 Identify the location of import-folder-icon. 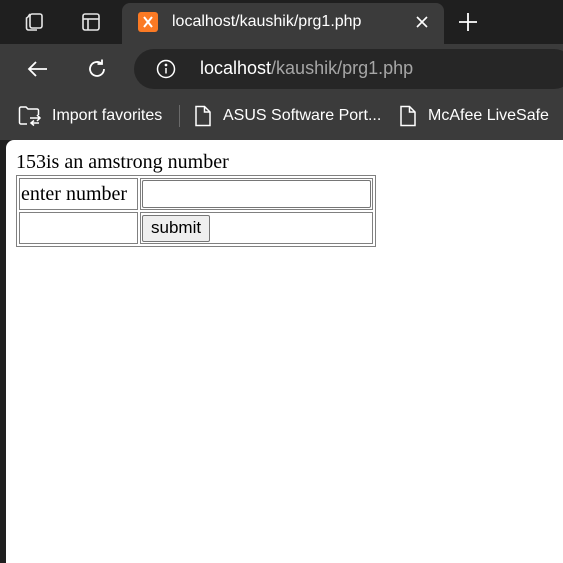
(30, 116).